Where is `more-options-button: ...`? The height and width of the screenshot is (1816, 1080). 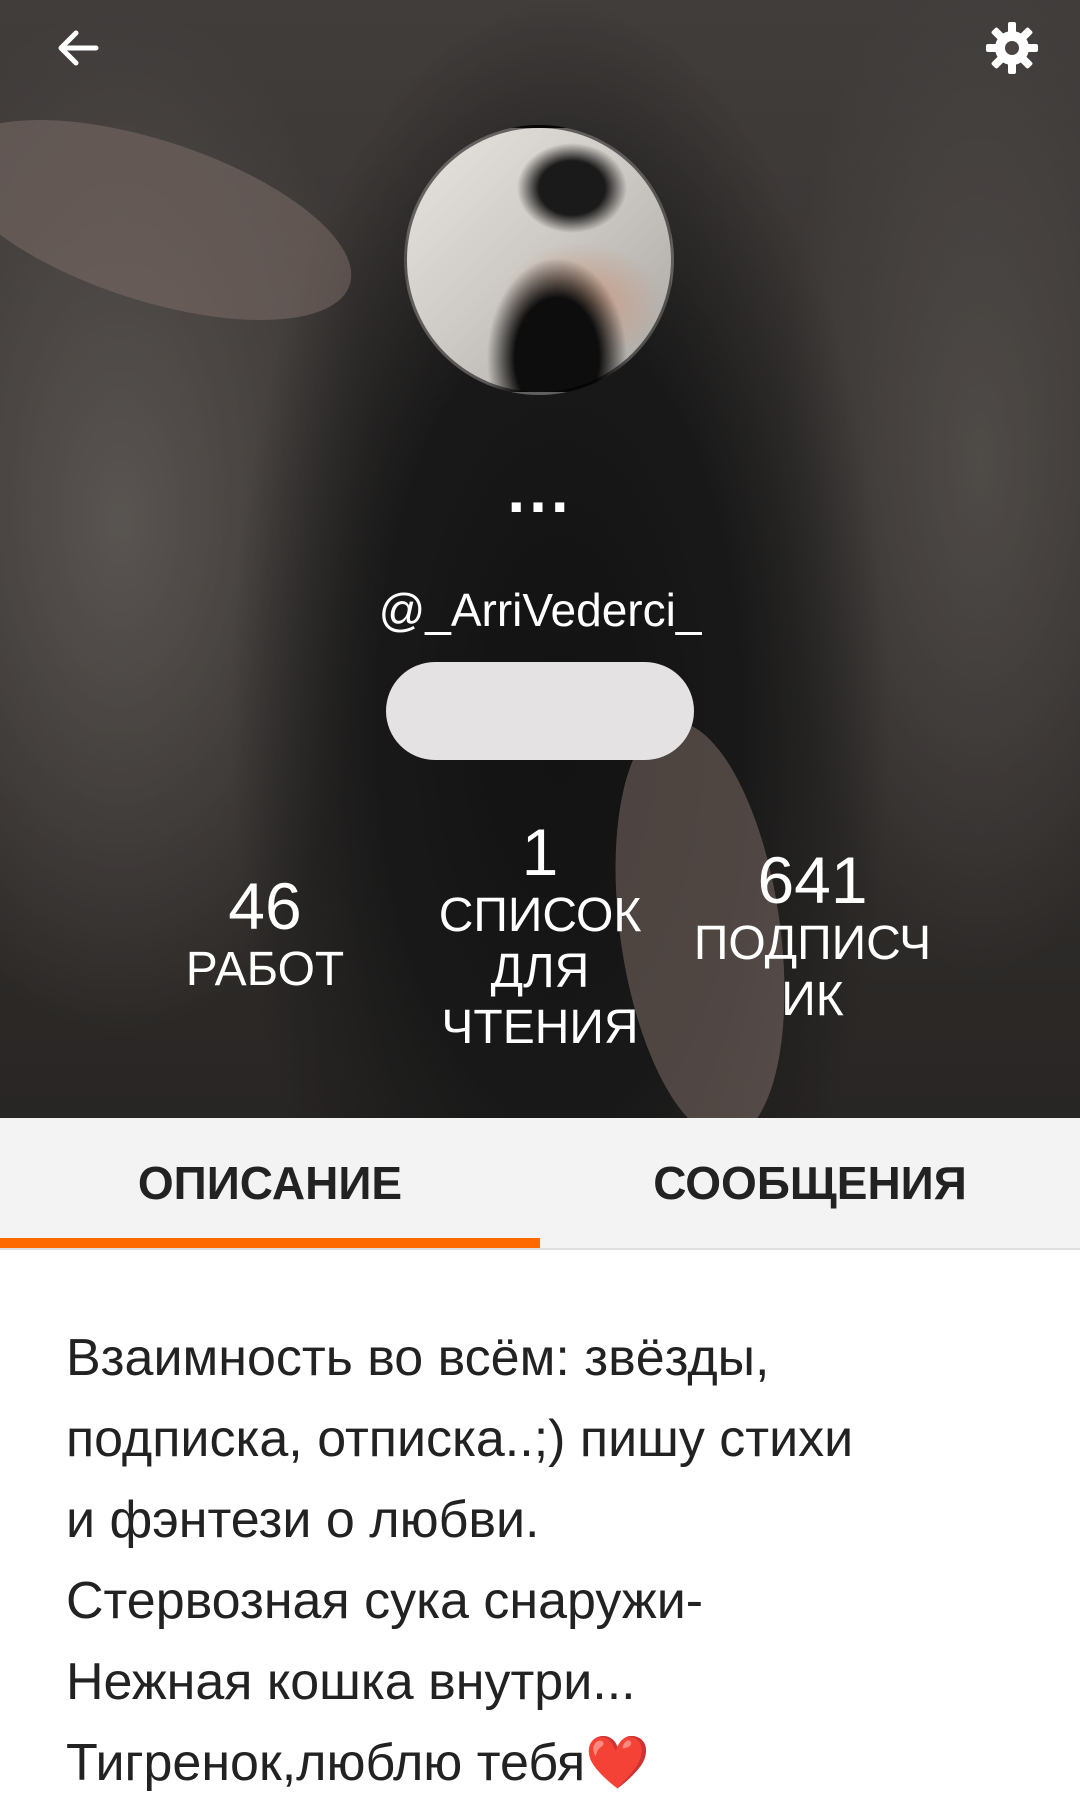 more-options-button: ... is located at coordinates (540, 494).